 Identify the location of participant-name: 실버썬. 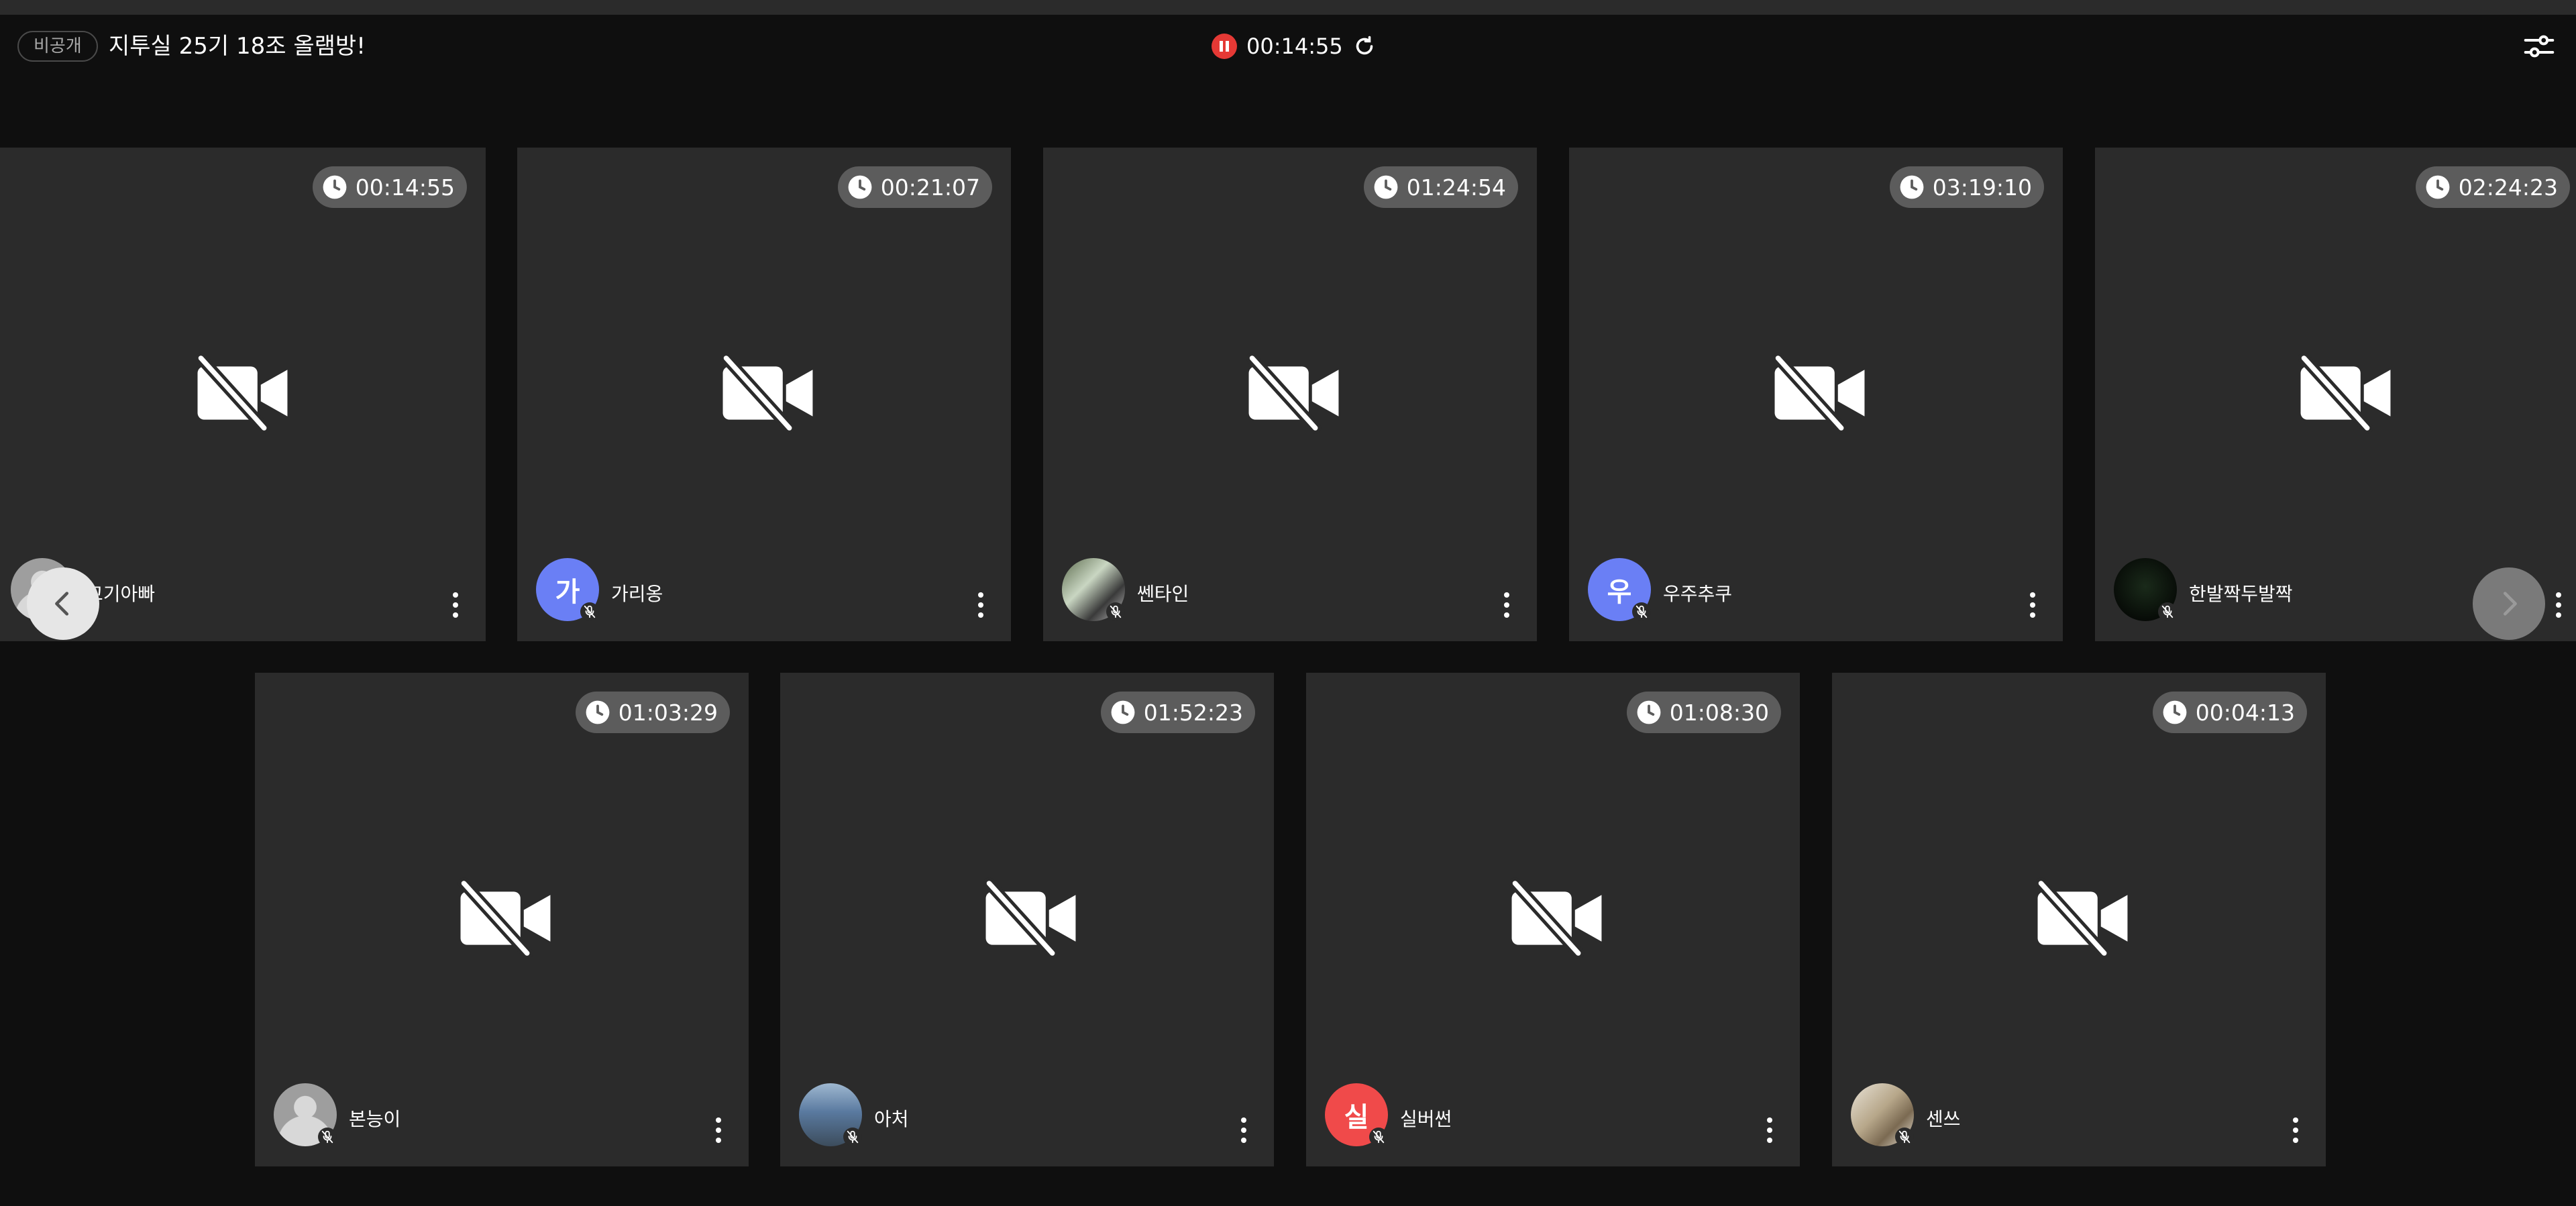
(1426, 1119).